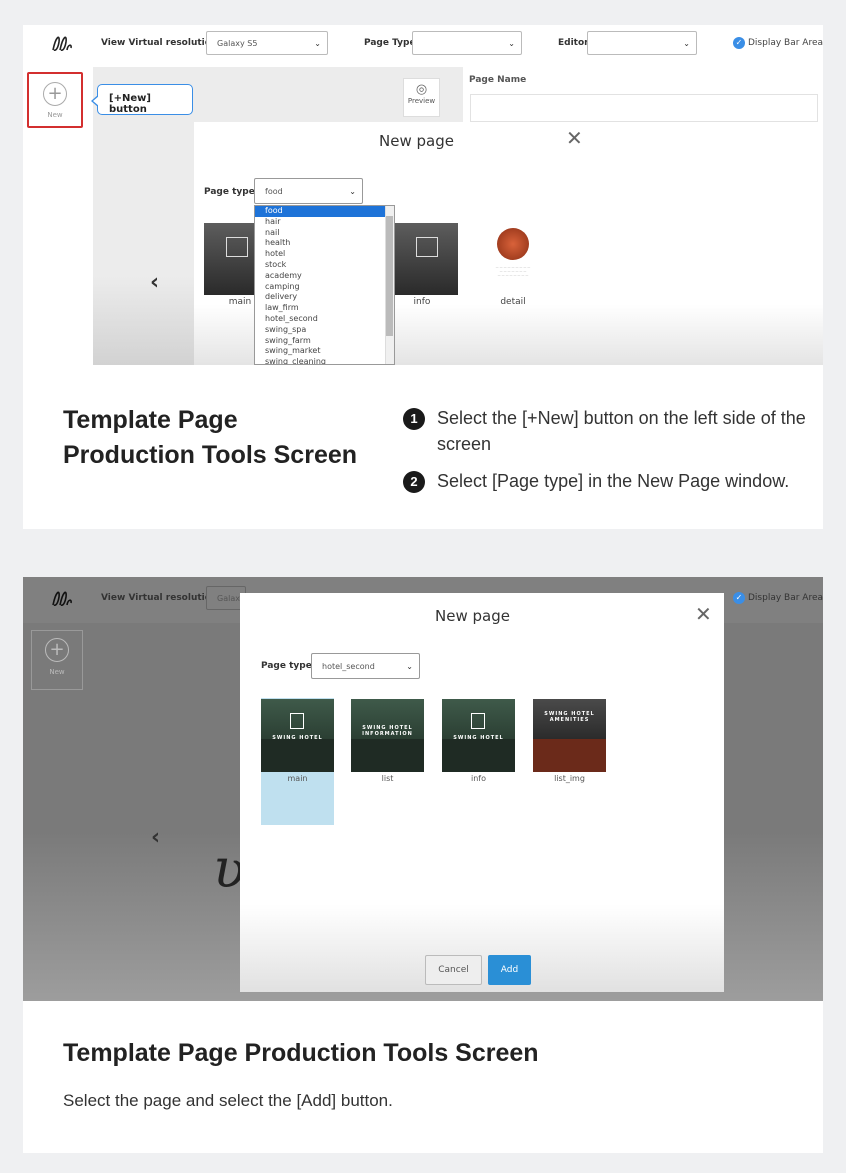 The image size is (846, 1173). Describe the element at coordinates (324, 265) in the screenshot. I see `dropdown-option: stock` at that location.